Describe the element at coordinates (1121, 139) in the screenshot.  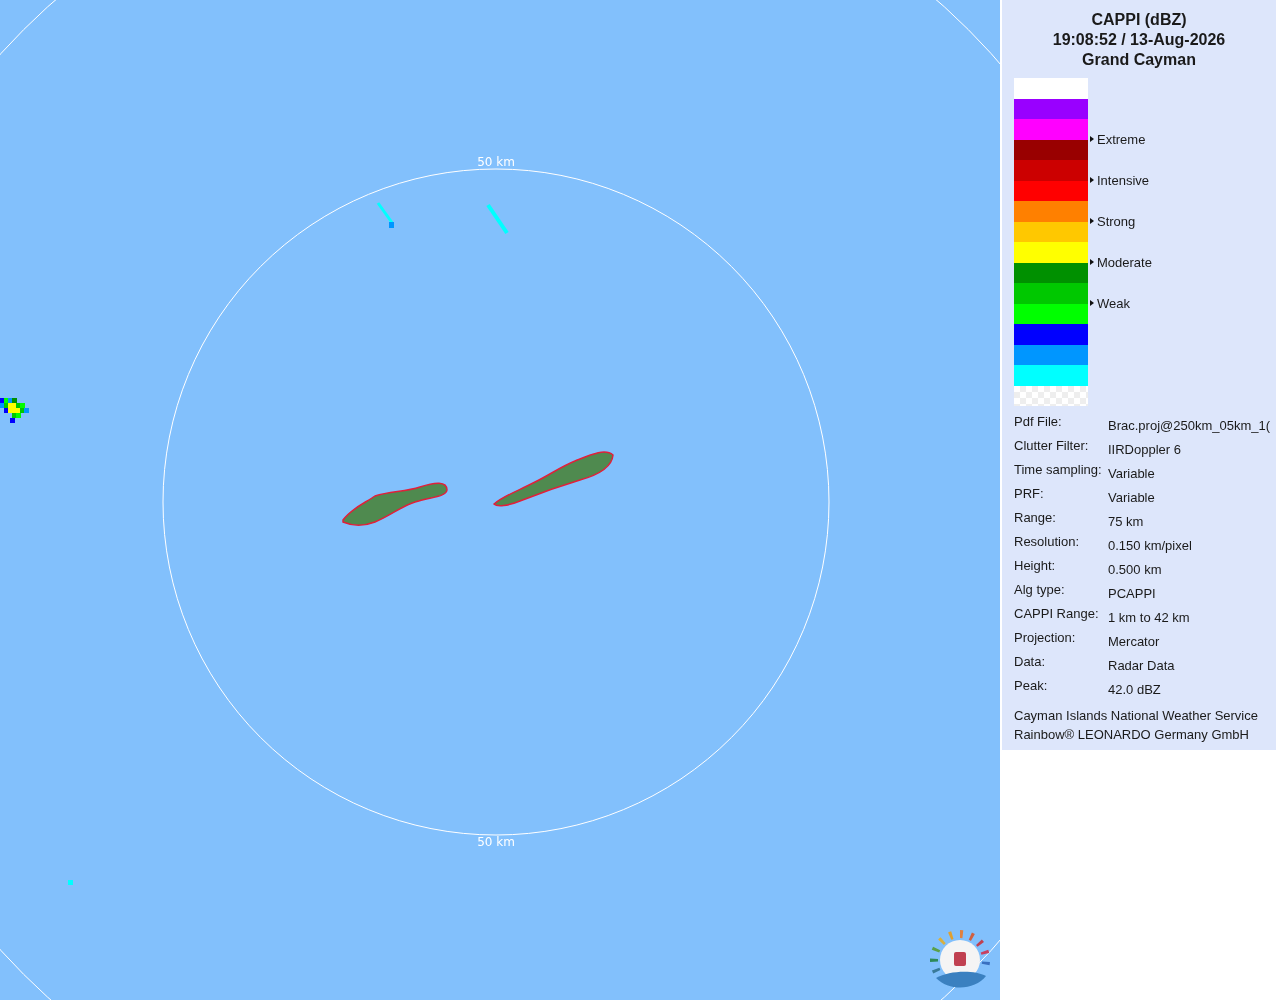
I see `legend-label: Extreme` at that location.